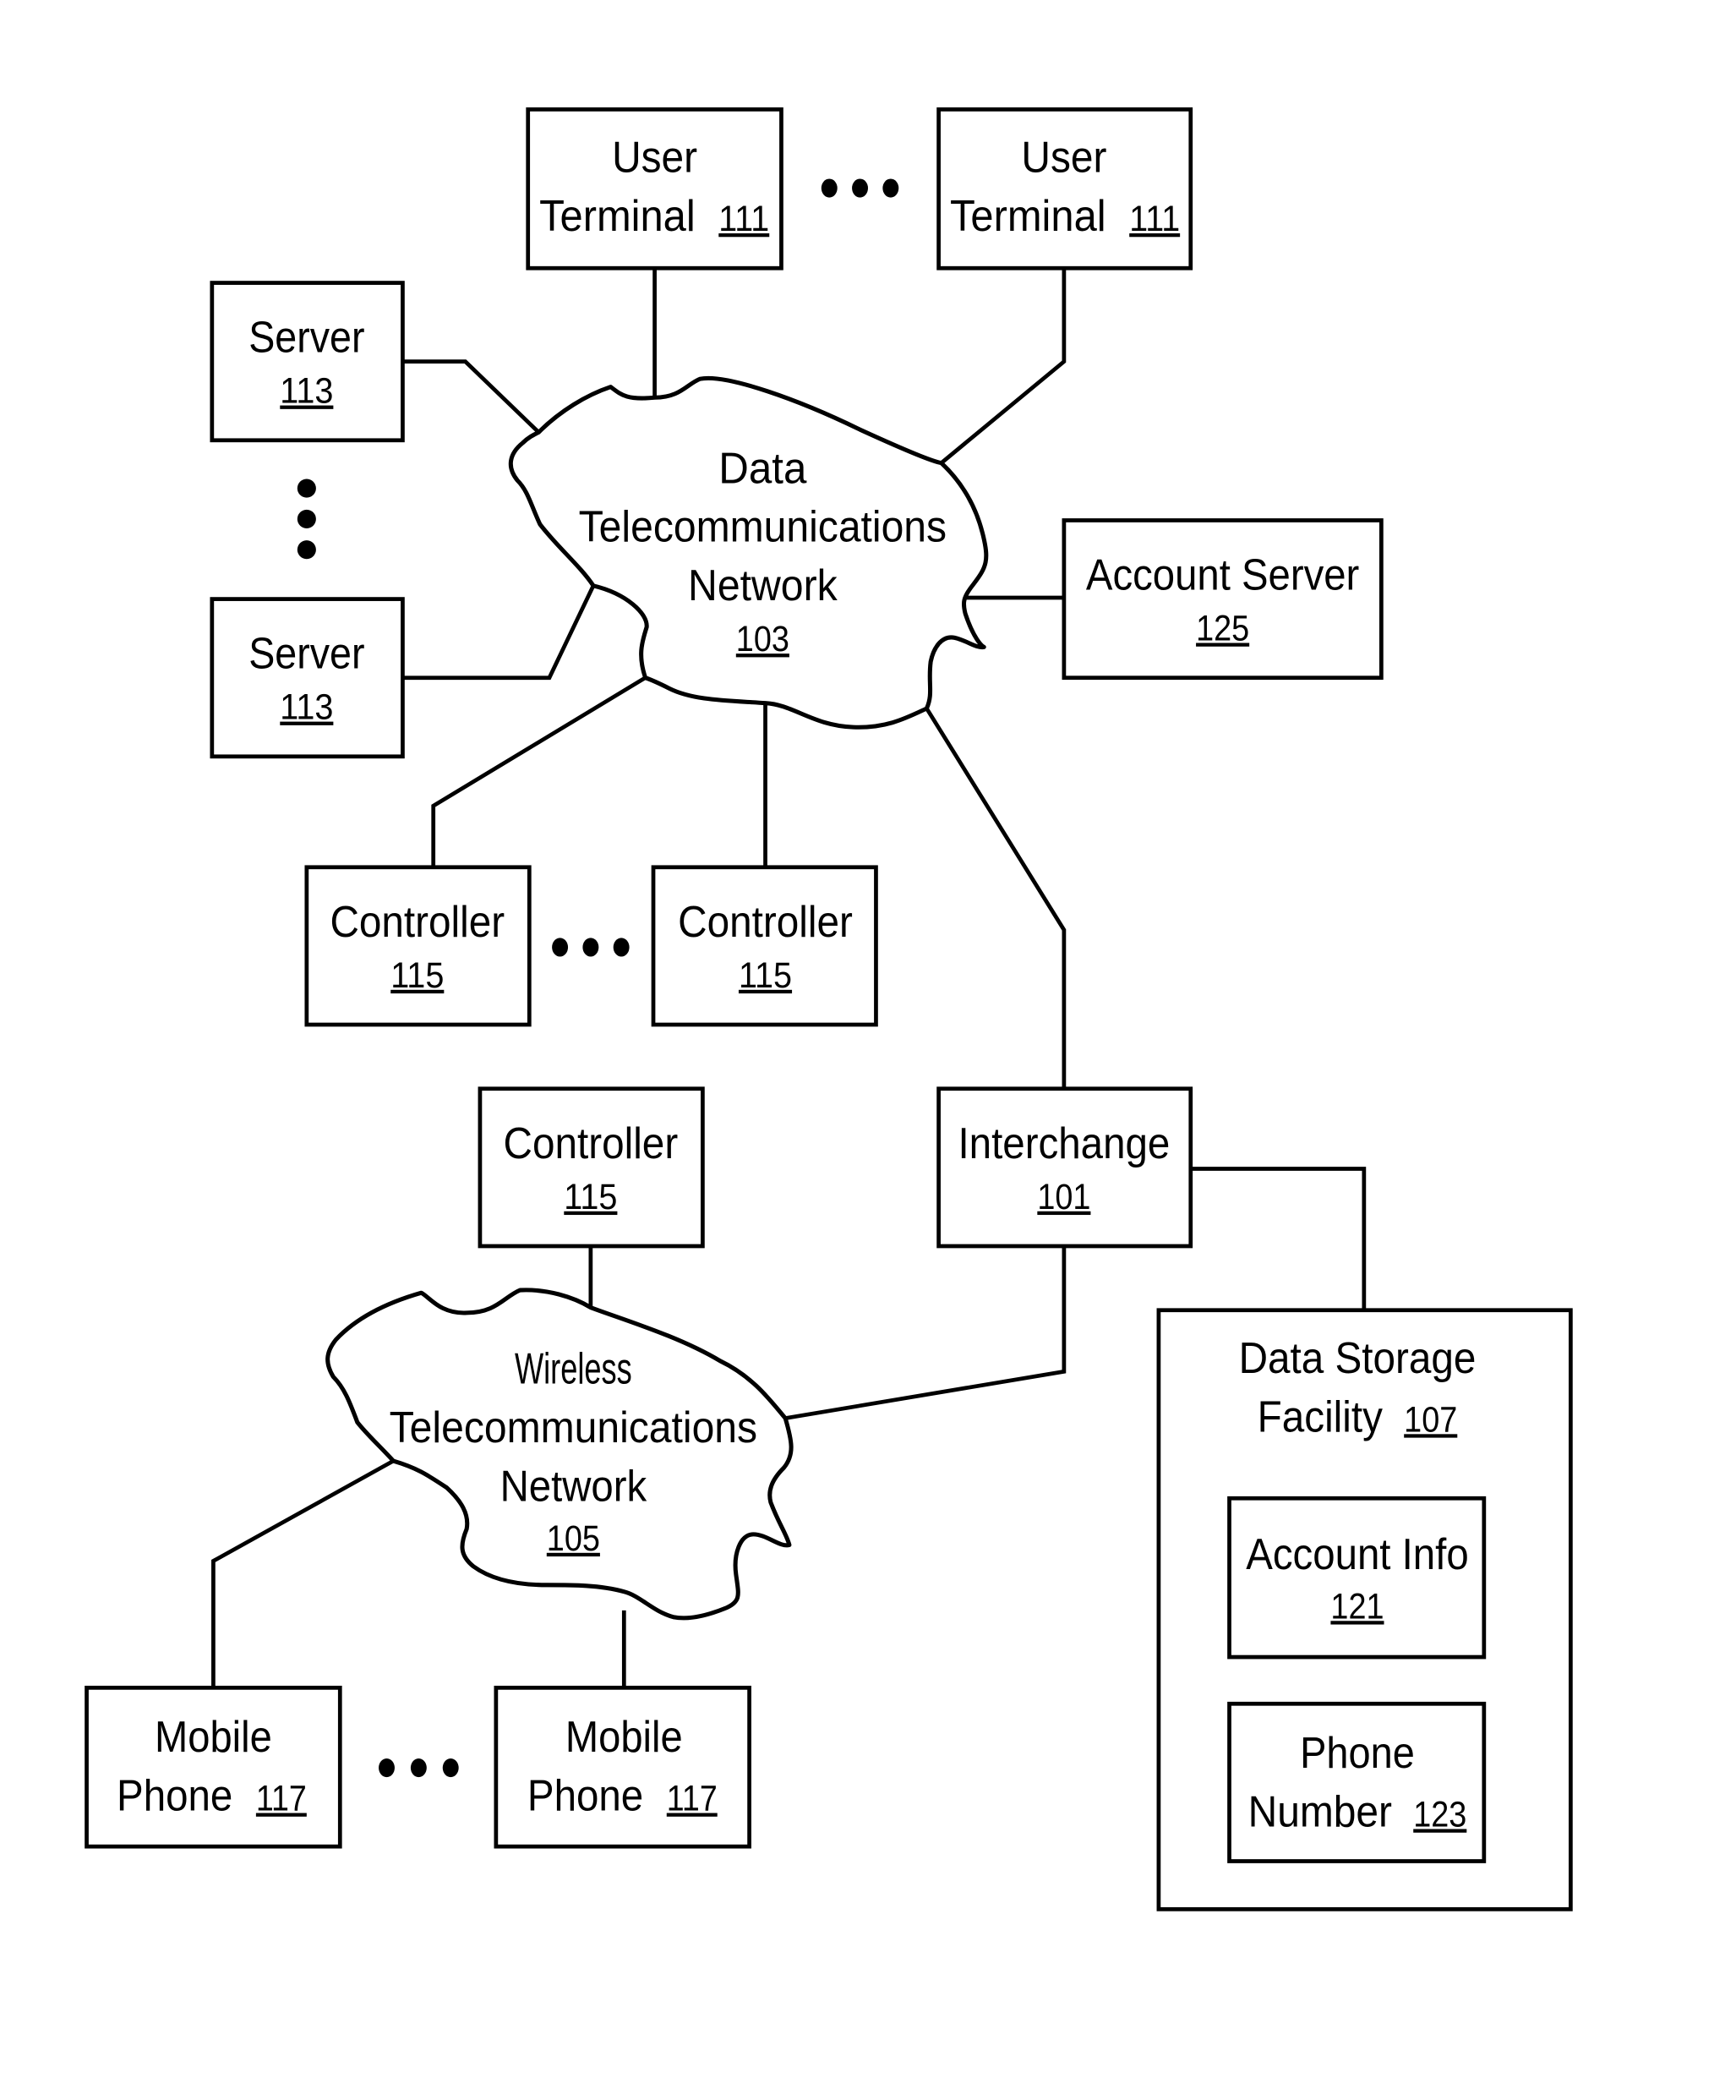 The height and width of the screenshot is (2100, 1736). Describe the element at coordinates (1357, 1753) in the screenshot. I see `phone-number-label-line-1: Phone` at that location.